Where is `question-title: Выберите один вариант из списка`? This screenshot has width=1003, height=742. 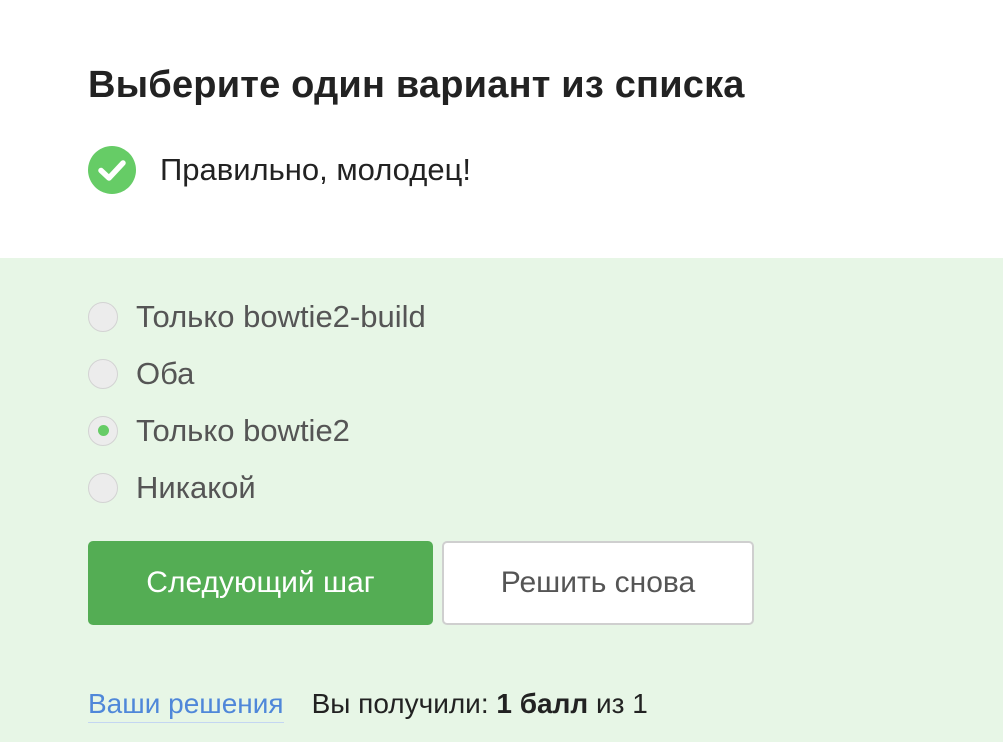 question-title: Выберите один вариант из списка is located at coordinates (416, 85).